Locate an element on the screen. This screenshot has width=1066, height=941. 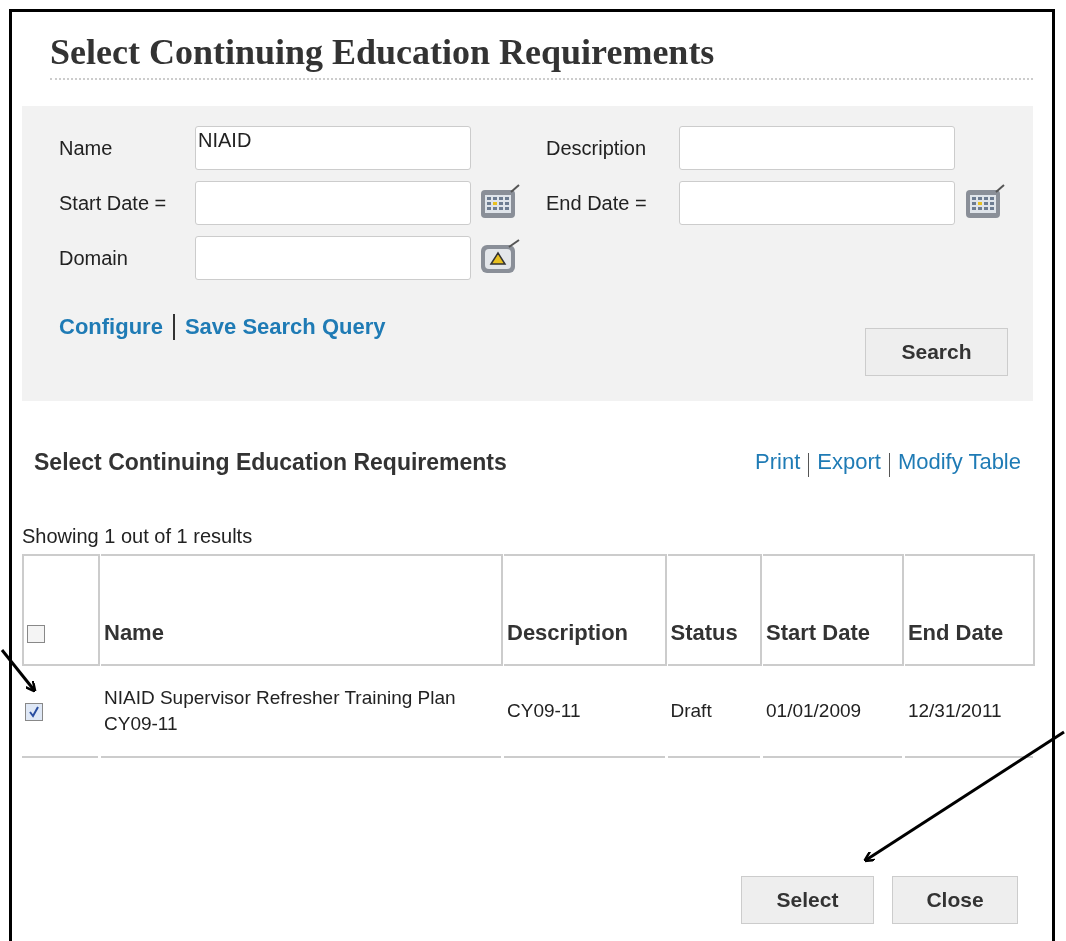
field-label: Name is located at coordinates (86, 148).